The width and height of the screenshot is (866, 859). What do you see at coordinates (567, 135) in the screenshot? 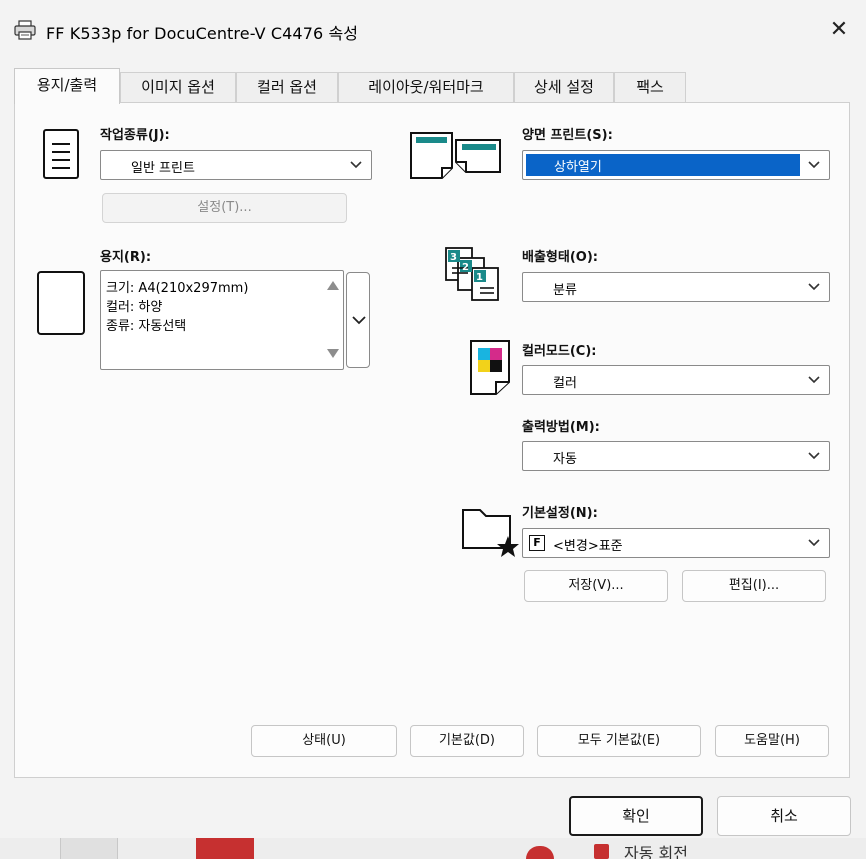
I see `duplex-label: 양면 프린트(S):` at bounding box center [567, 135].